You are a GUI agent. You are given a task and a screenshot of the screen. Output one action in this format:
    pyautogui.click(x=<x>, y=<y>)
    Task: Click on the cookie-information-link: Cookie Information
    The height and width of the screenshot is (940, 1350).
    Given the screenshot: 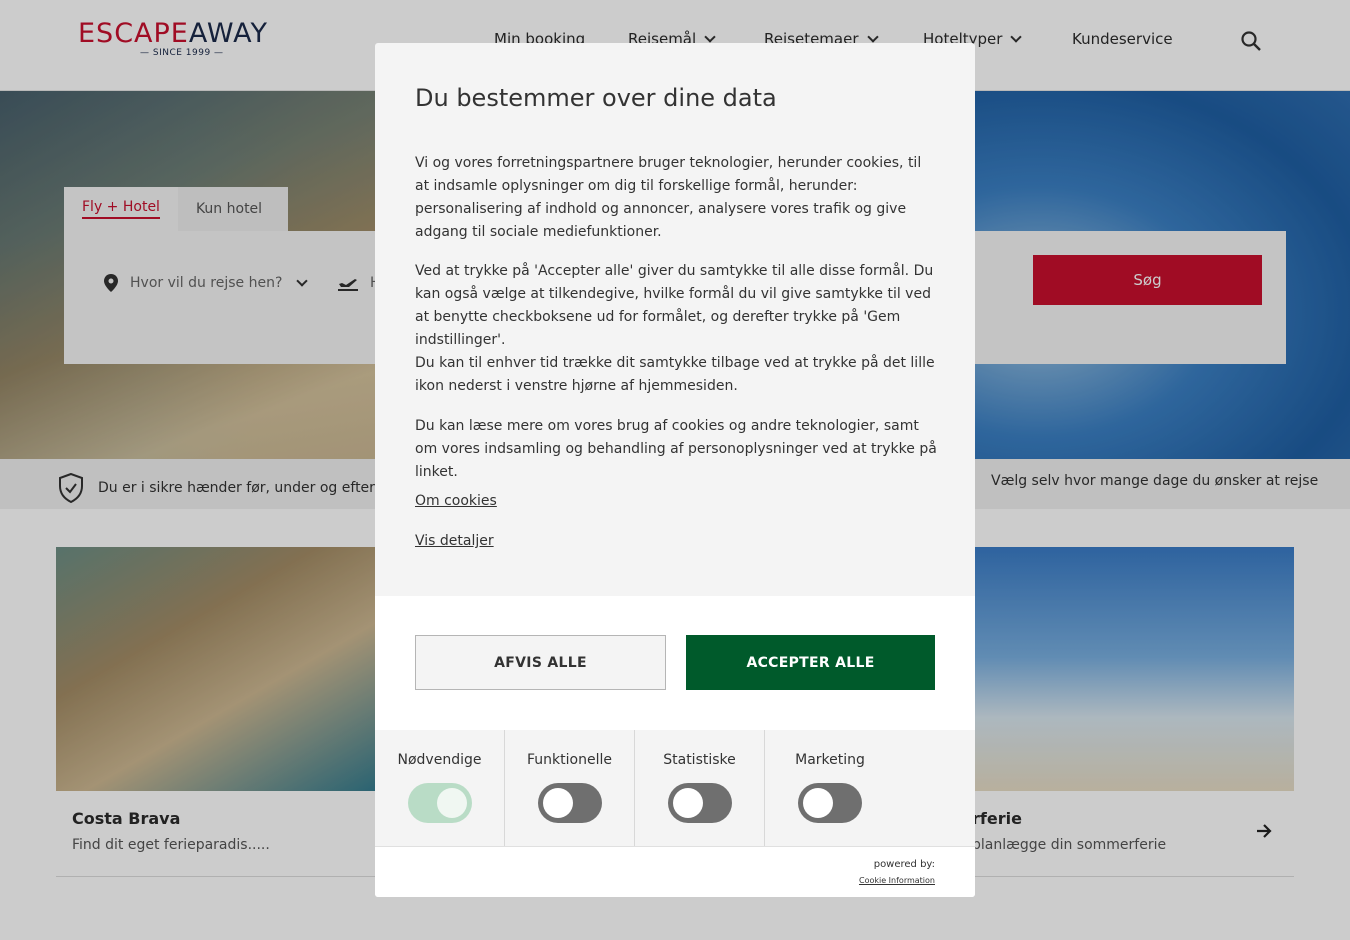 What is the action you would take?
    pyautogui.click(x=897, y=880)
    